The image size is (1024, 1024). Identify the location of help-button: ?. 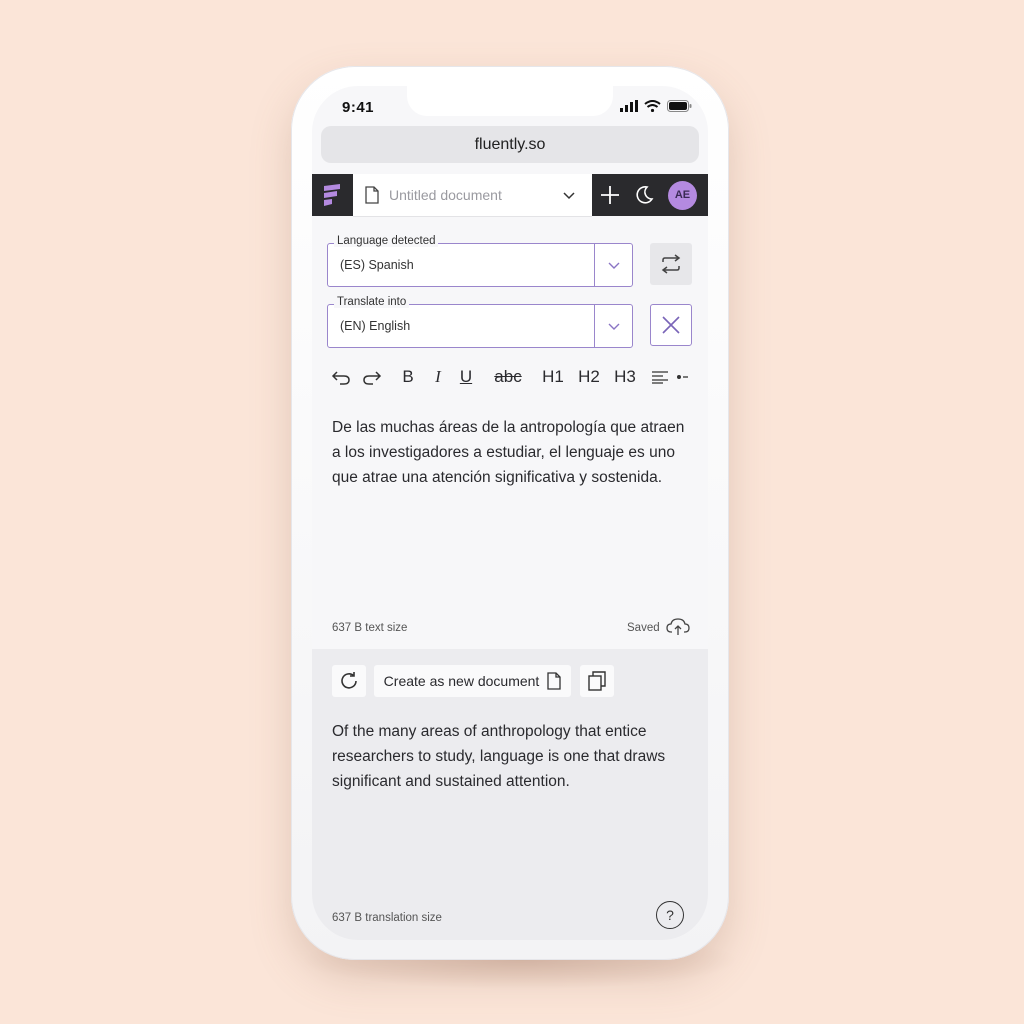
(670, 915).